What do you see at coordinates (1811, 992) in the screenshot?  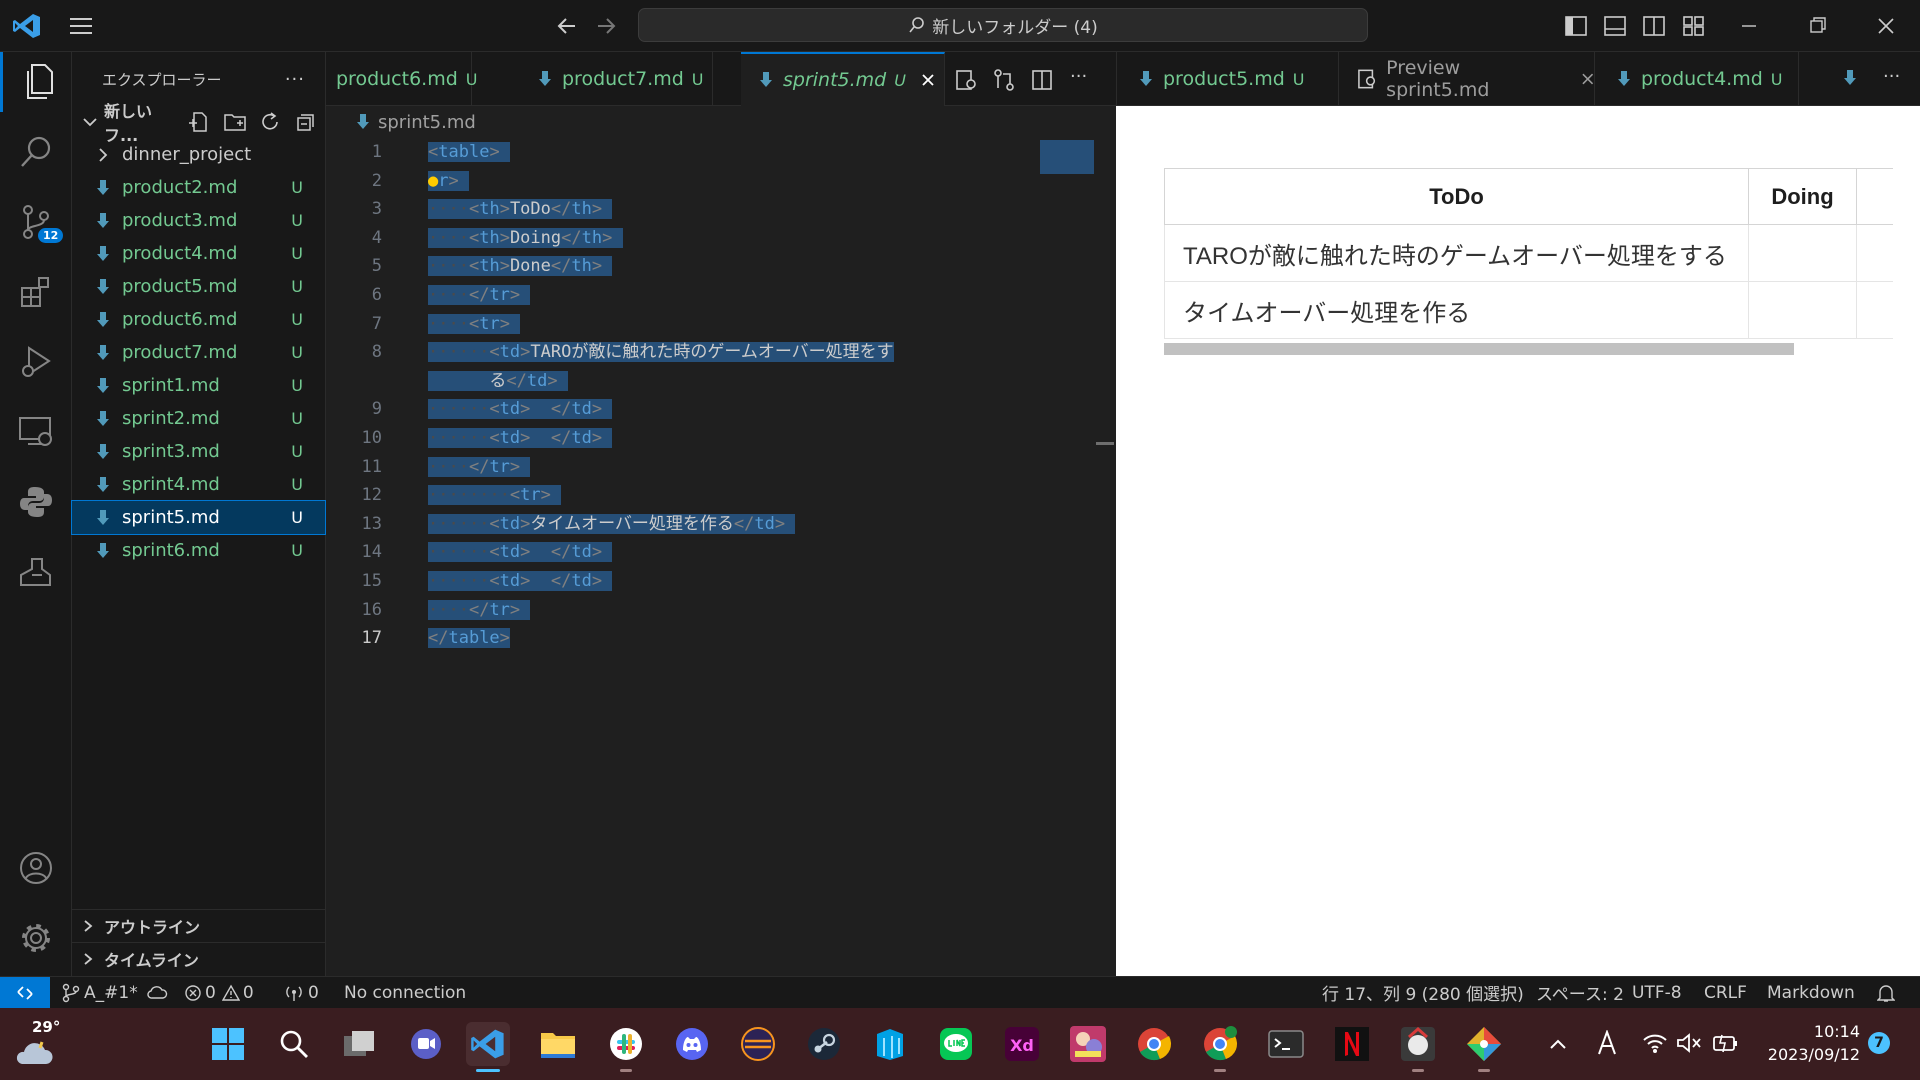 I see `language-mode: Markdown` at bounding box center [1811, 992].